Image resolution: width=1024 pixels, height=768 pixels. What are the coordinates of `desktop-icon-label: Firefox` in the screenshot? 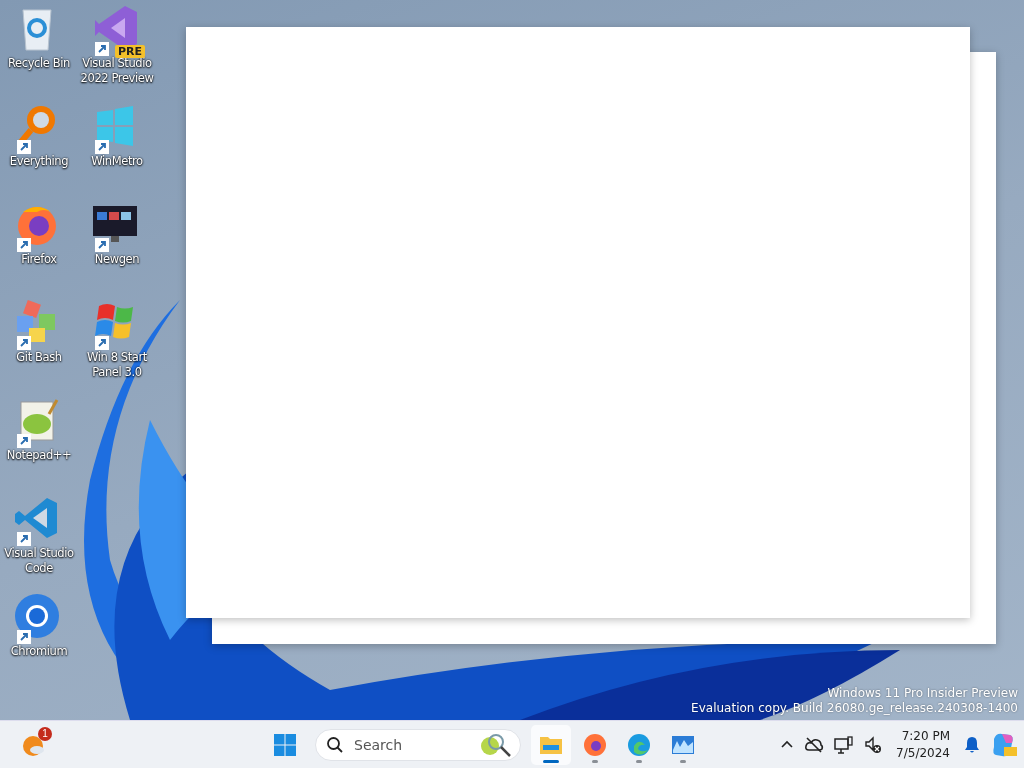 It's located at (39, 259).